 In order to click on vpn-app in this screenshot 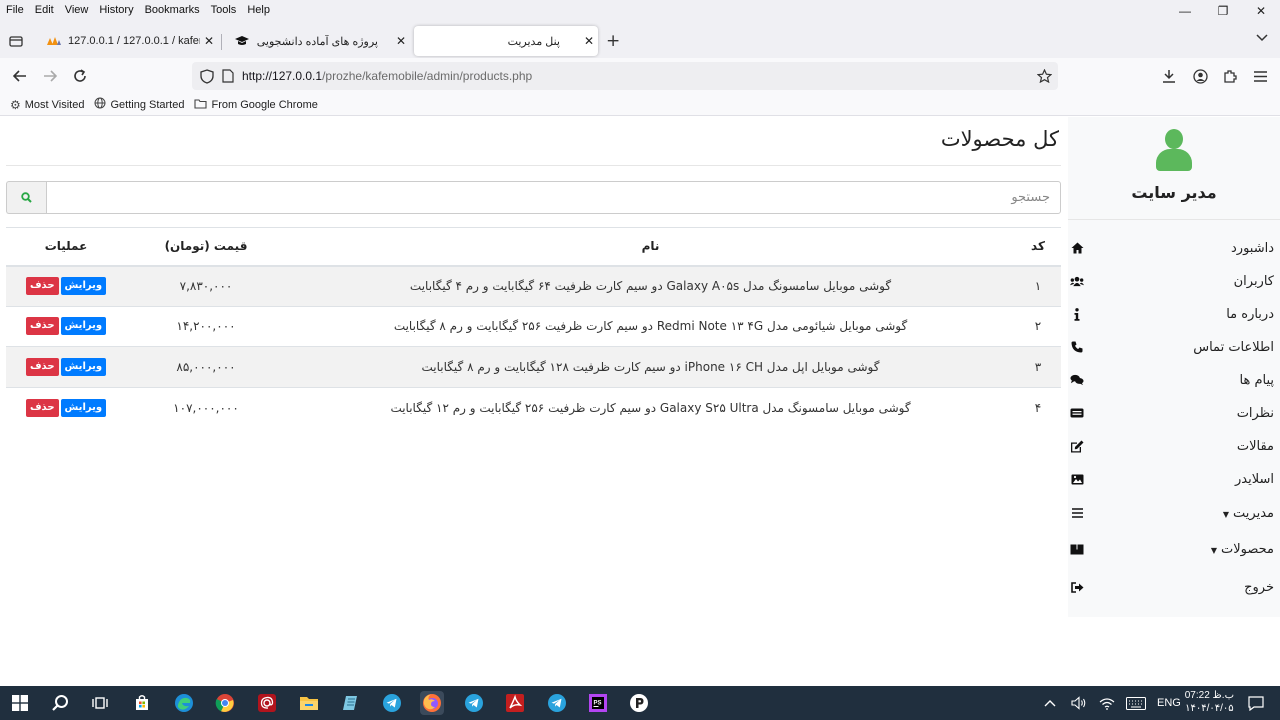, I will do `click(639, 703)`.